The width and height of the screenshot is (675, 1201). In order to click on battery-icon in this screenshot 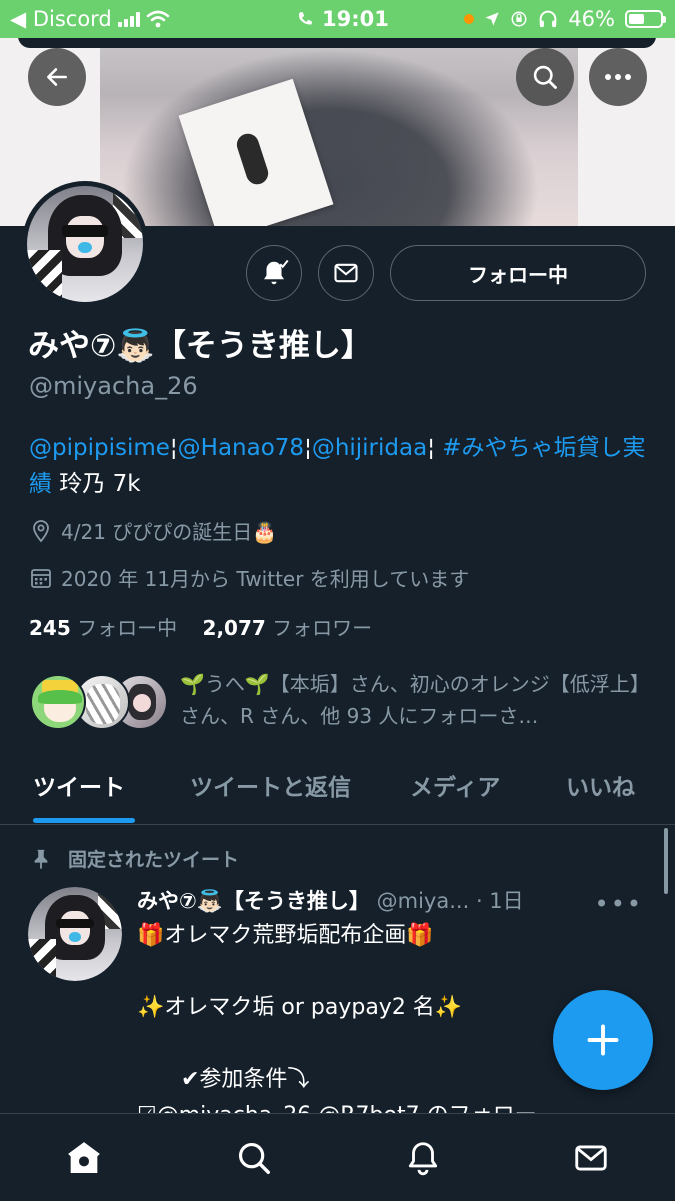, I will do `click(645, 19)`.